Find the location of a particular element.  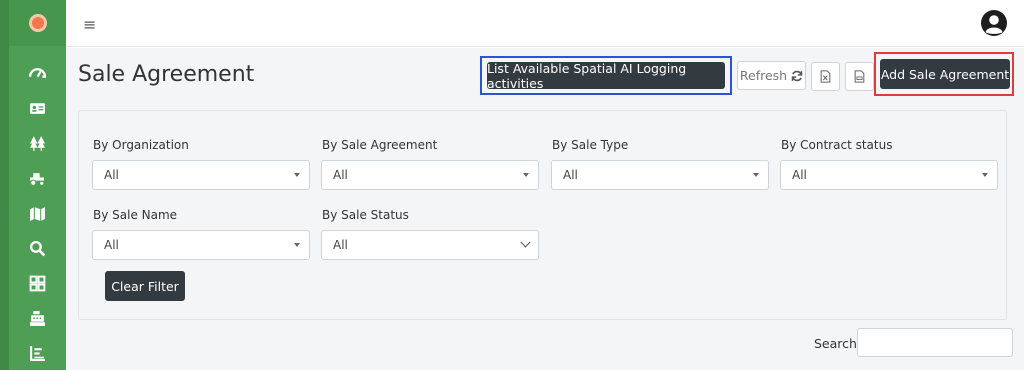

search-icon is located at coordinates (37, 248).